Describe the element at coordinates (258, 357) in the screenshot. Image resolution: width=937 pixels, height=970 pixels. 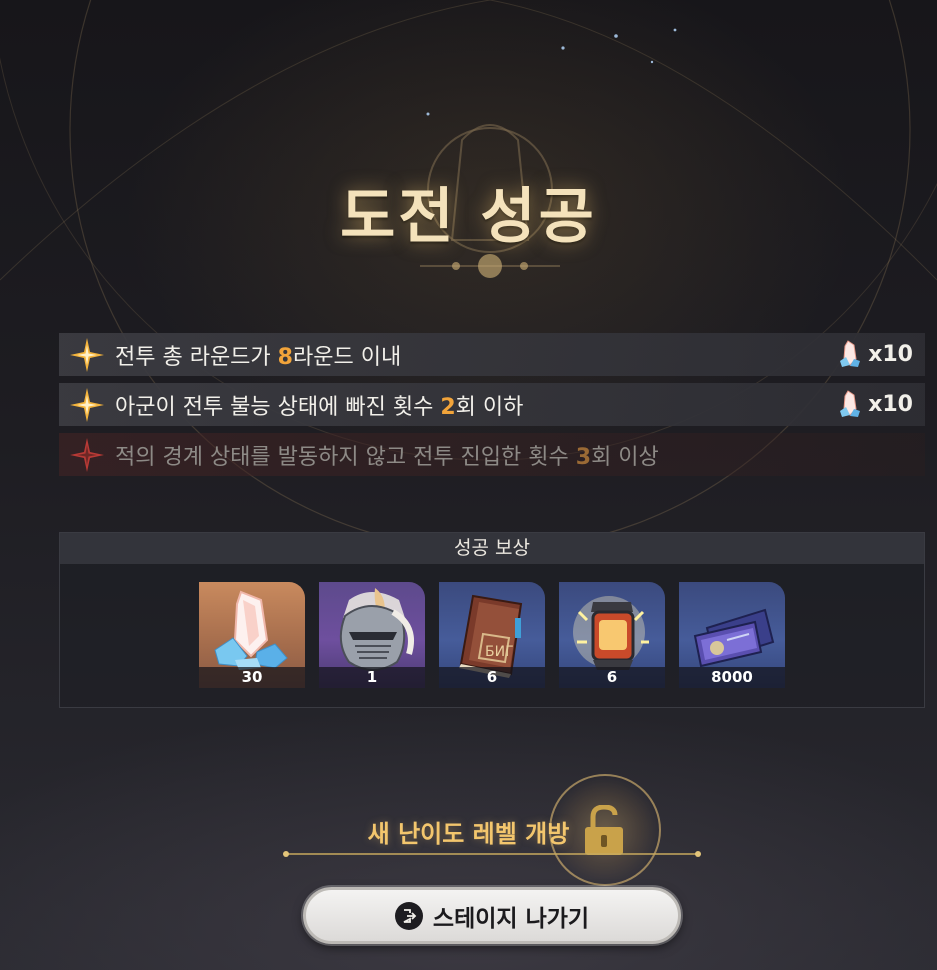
I see `mission-text: 전투 총 라운드가 8라운드 이내` at that location.